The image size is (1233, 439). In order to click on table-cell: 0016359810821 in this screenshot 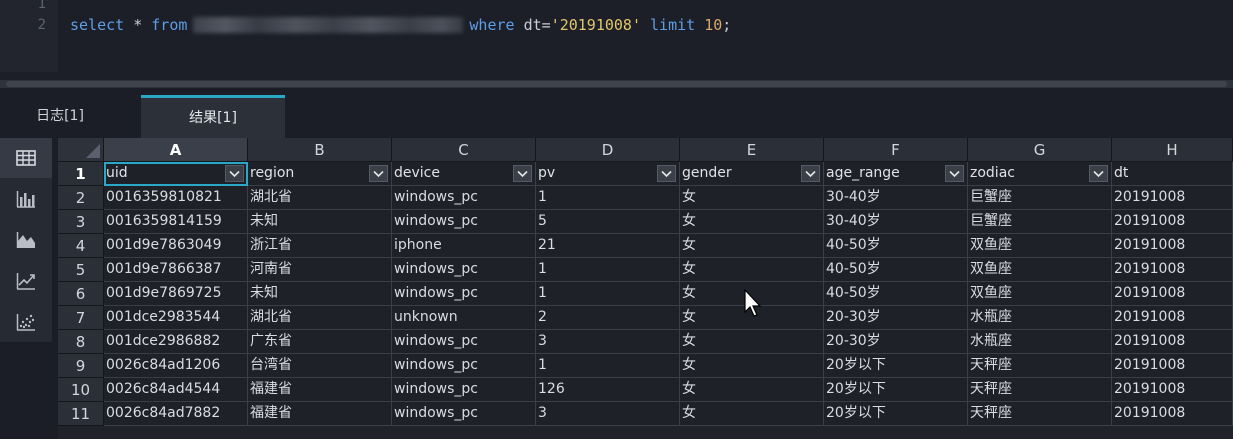, I will do `click(176, 198)`.